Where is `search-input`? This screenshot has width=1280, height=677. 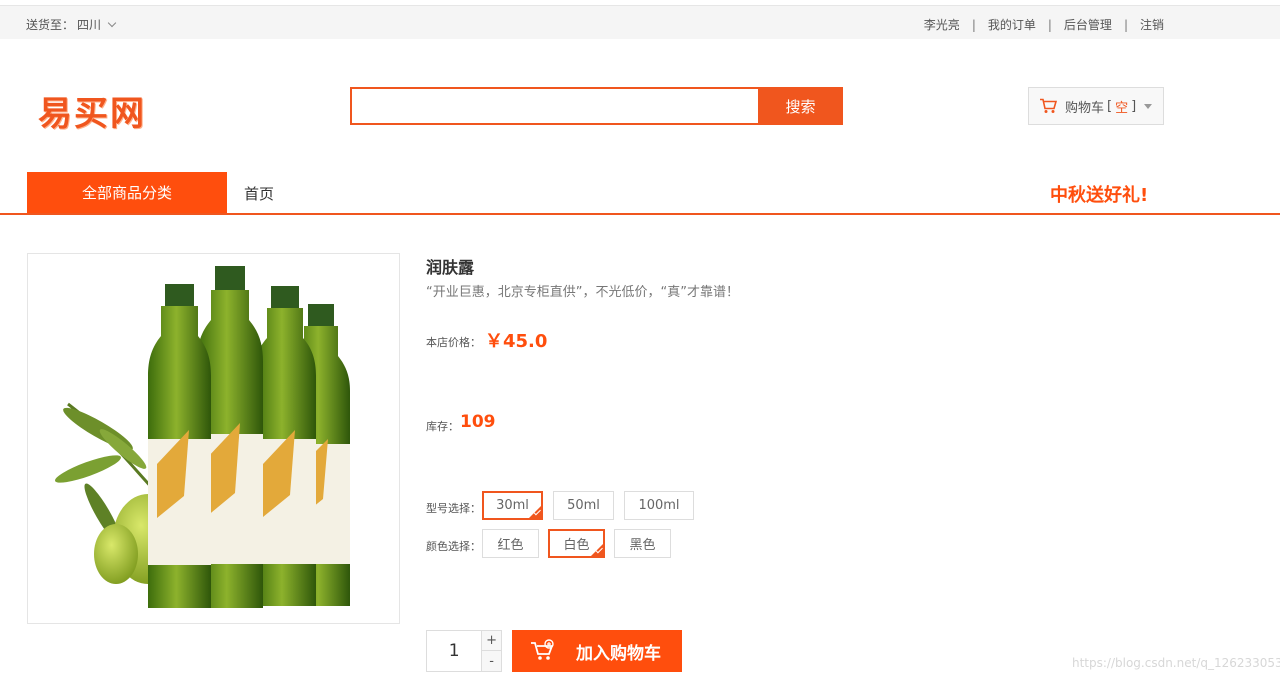 search-input is located at coordinates (554, 106).